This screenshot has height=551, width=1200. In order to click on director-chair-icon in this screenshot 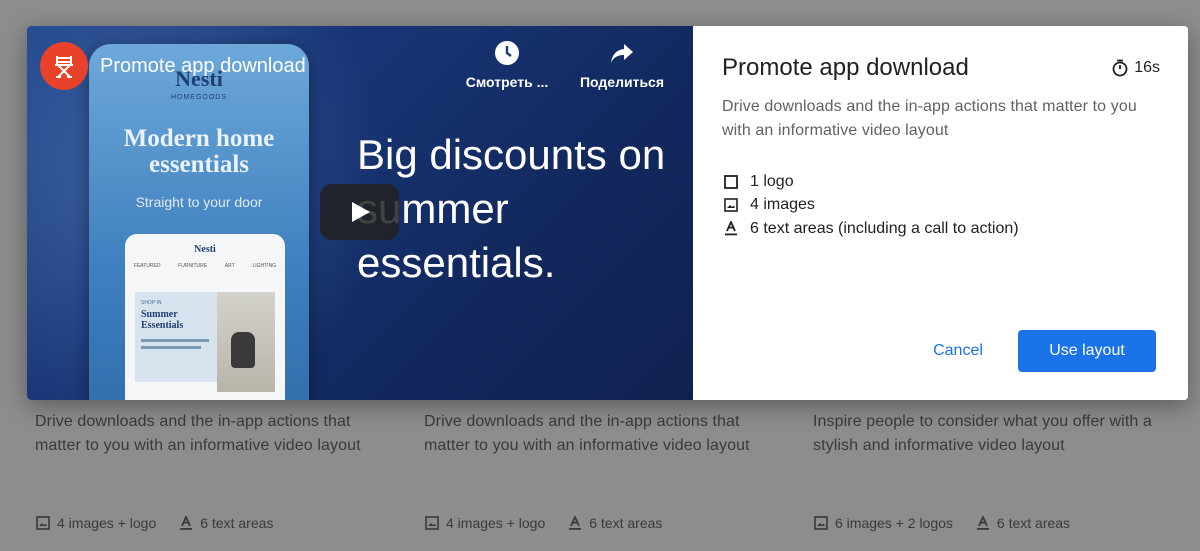, I will do `click(64, 66)`.